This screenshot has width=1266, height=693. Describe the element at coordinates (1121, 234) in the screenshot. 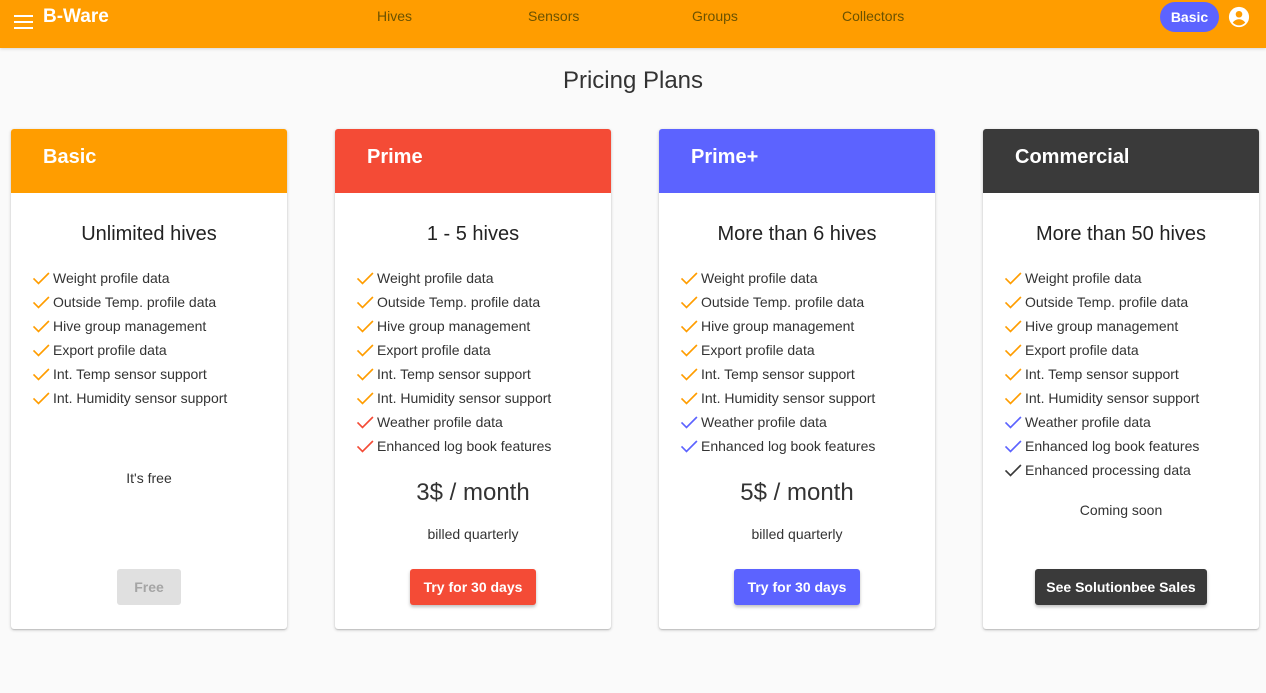

I see `plan-hive-range: More than 50 hives` at that location.